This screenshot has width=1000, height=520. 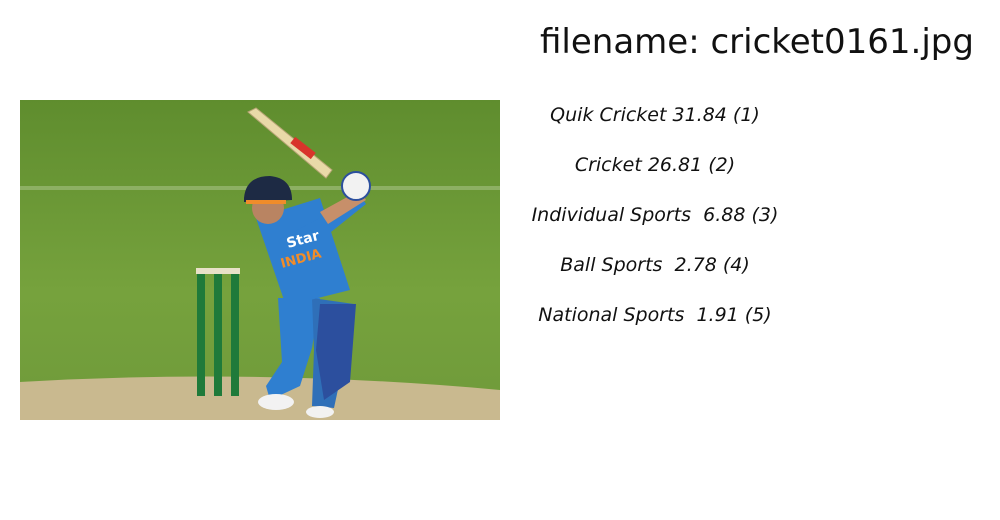 What do you see at coordinates (218, 332) in the screenshot?
I see `stumps` at bounding box center [218, 332].